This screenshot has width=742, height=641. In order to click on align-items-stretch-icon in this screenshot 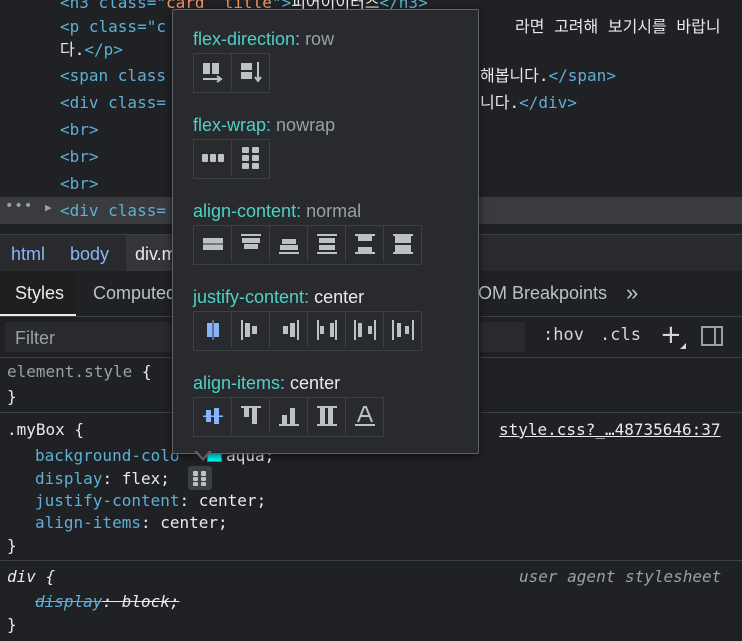, I will do `click(327, 416)`.